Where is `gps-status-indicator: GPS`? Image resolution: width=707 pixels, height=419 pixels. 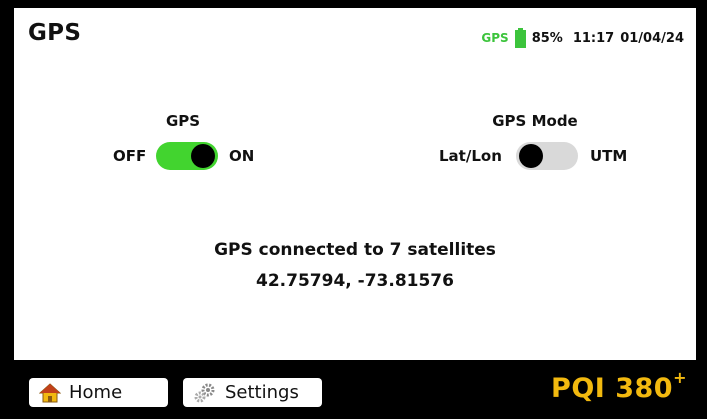
gps-status-indicator: GPS is located at coordinates (495, 38).